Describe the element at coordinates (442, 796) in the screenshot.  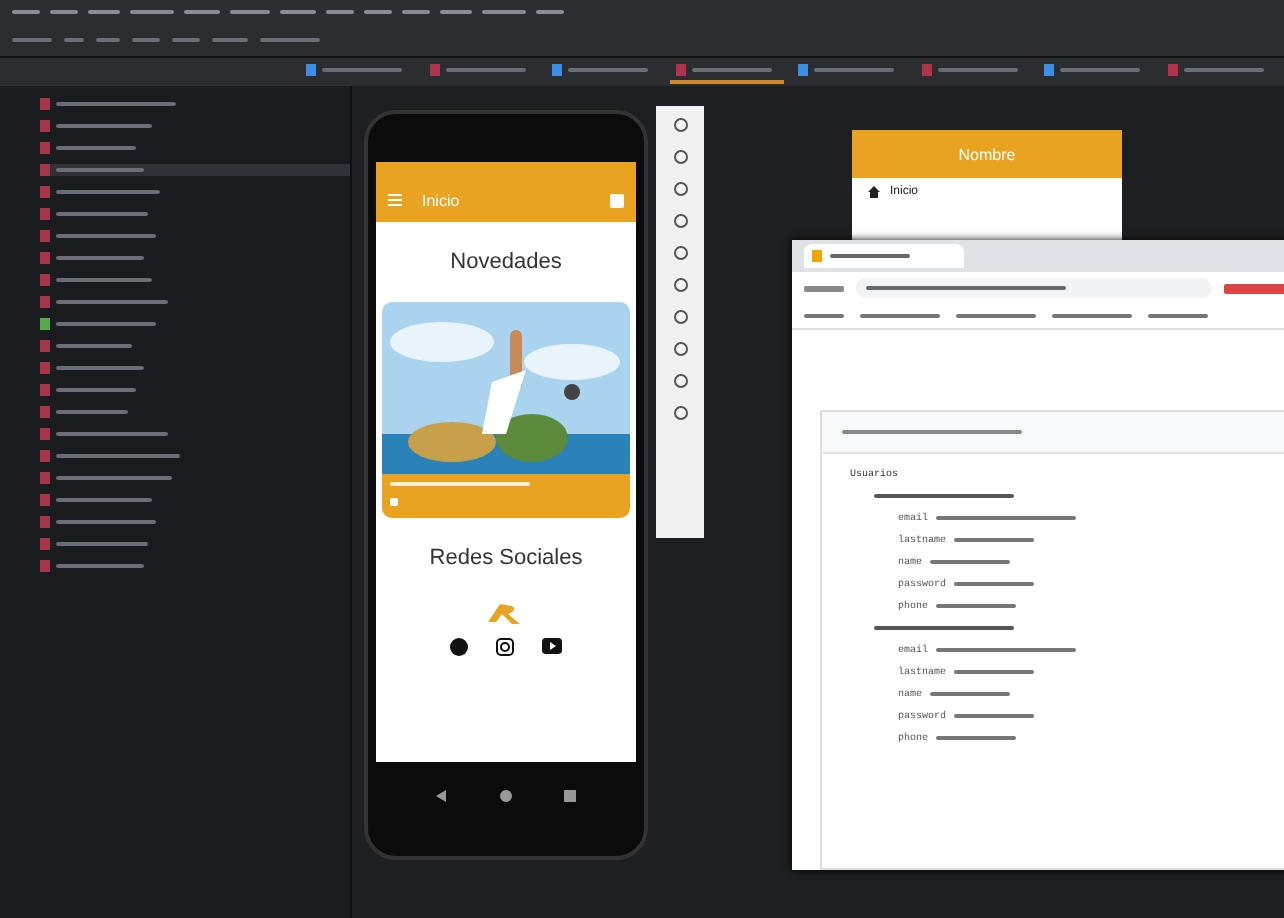
I see `back-icon` at that location.